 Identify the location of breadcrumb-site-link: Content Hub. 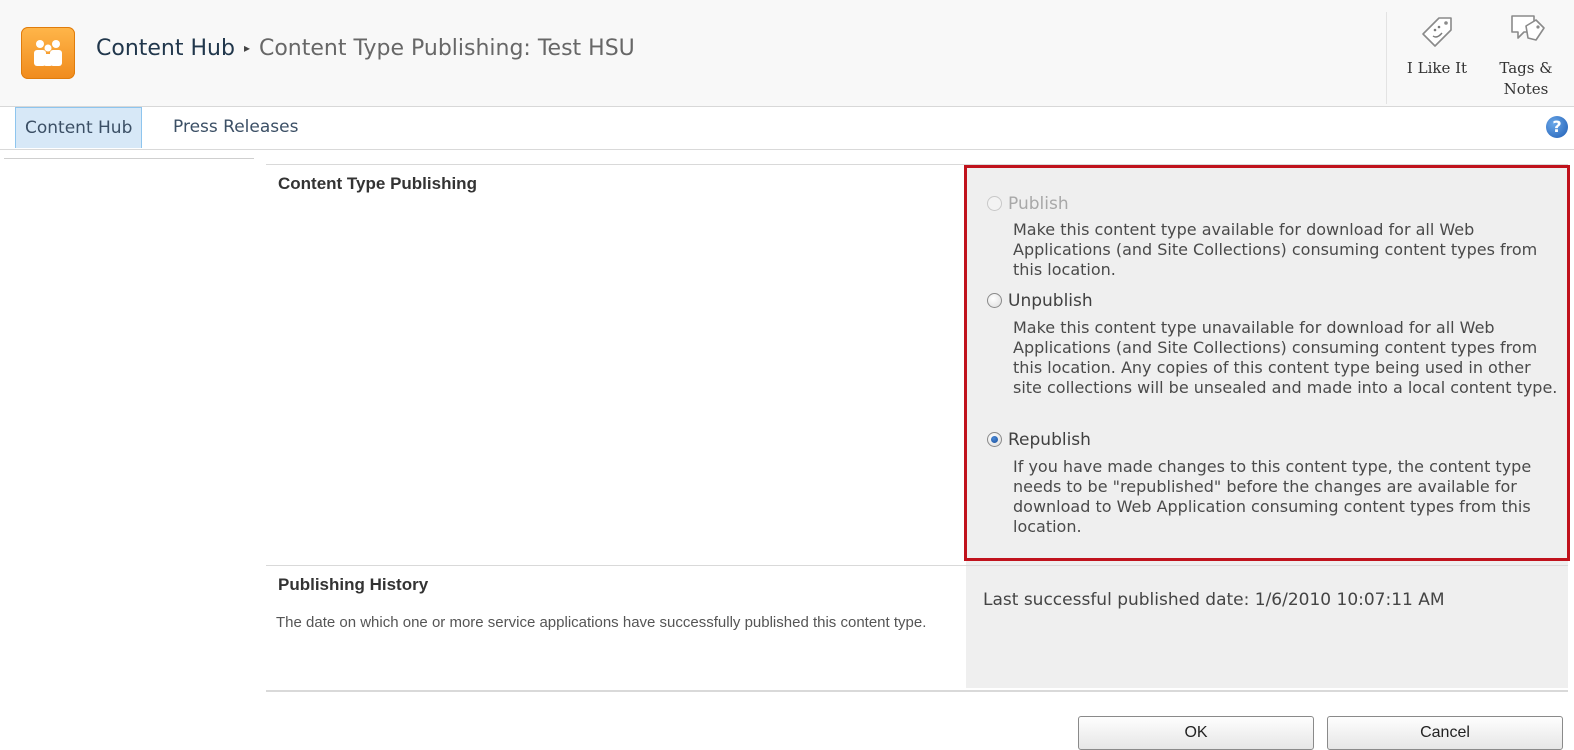
(165, 48).